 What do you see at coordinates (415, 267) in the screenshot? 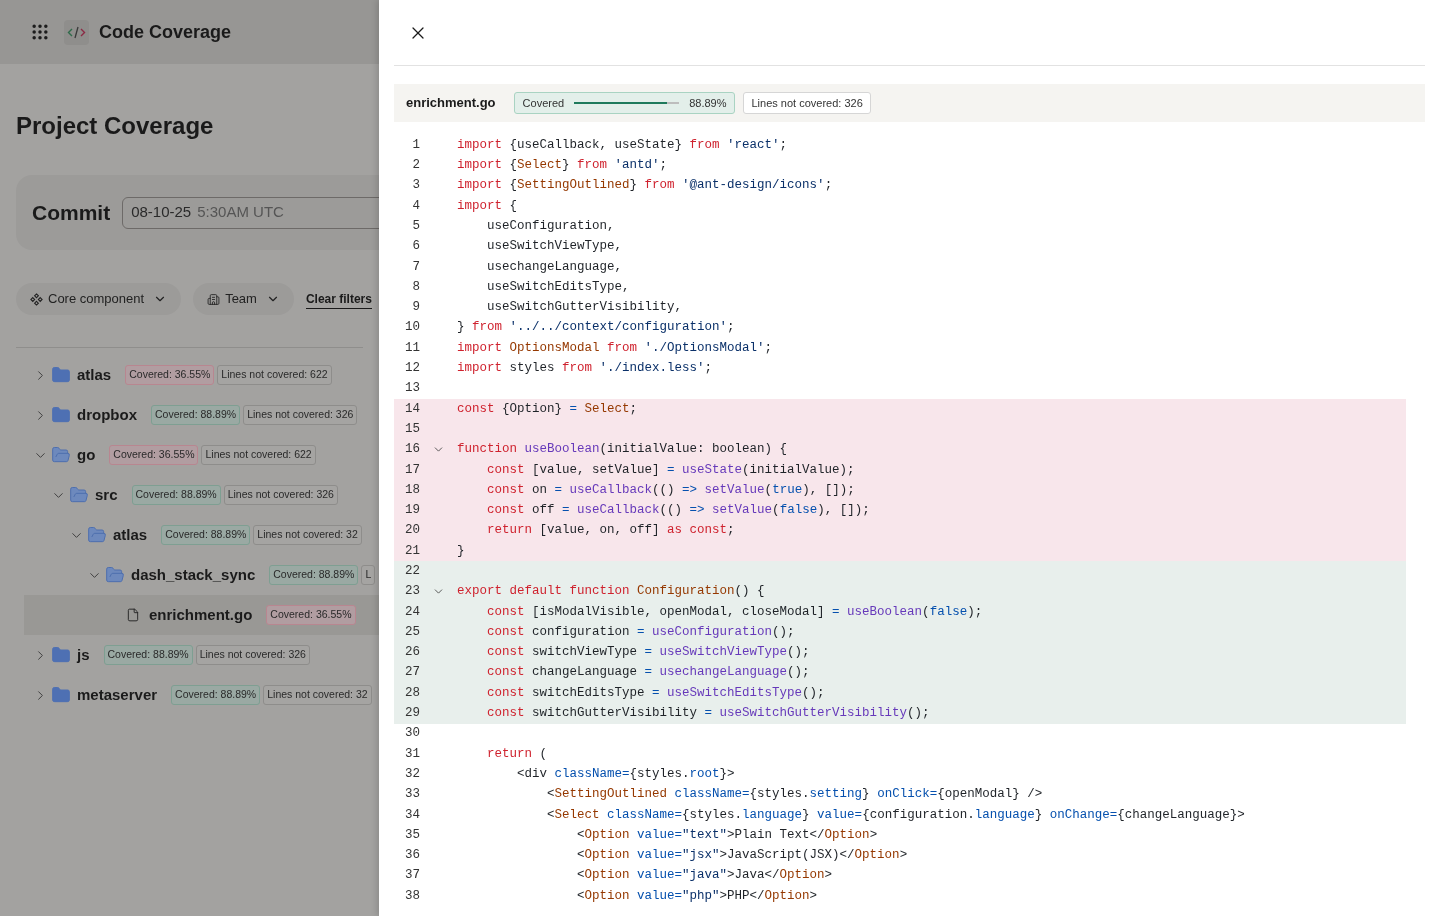
I see `line-number: 7` at bounding box center [415, 267].